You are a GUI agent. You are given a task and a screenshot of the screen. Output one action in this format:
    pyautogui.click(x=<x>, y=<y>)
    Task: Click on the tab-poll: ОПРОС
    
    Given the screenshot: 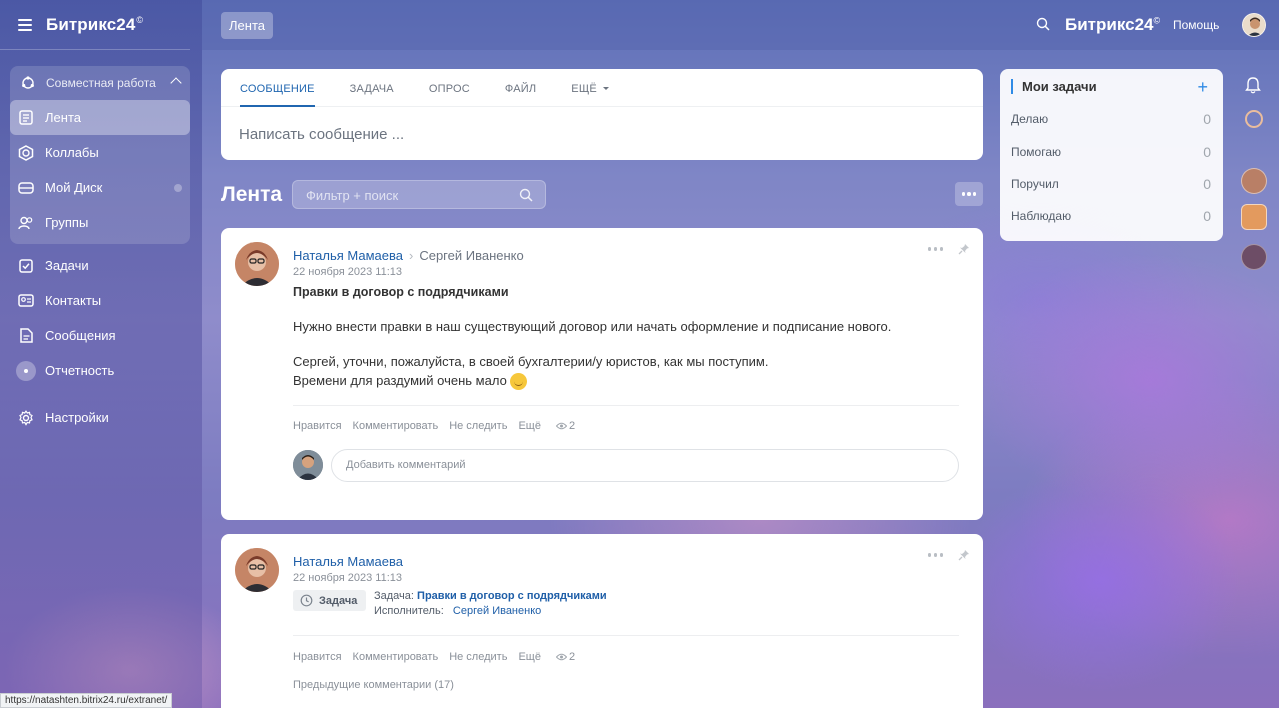 What is the action you would take?
    pyautogui.click(x=449, y=88)
    